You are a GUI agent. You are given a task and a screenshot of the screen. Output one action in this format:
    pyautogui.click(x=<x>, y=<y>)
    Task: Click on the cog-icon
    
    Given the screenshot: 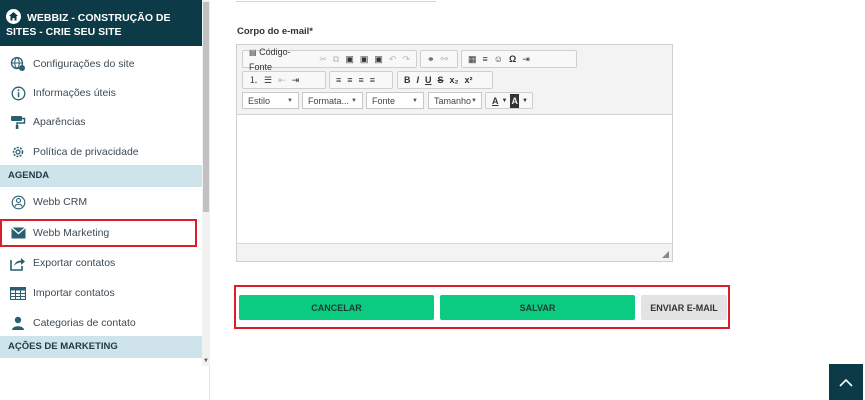 What is the action you would take?
    pyautogui.click(x=18, y=152)
    